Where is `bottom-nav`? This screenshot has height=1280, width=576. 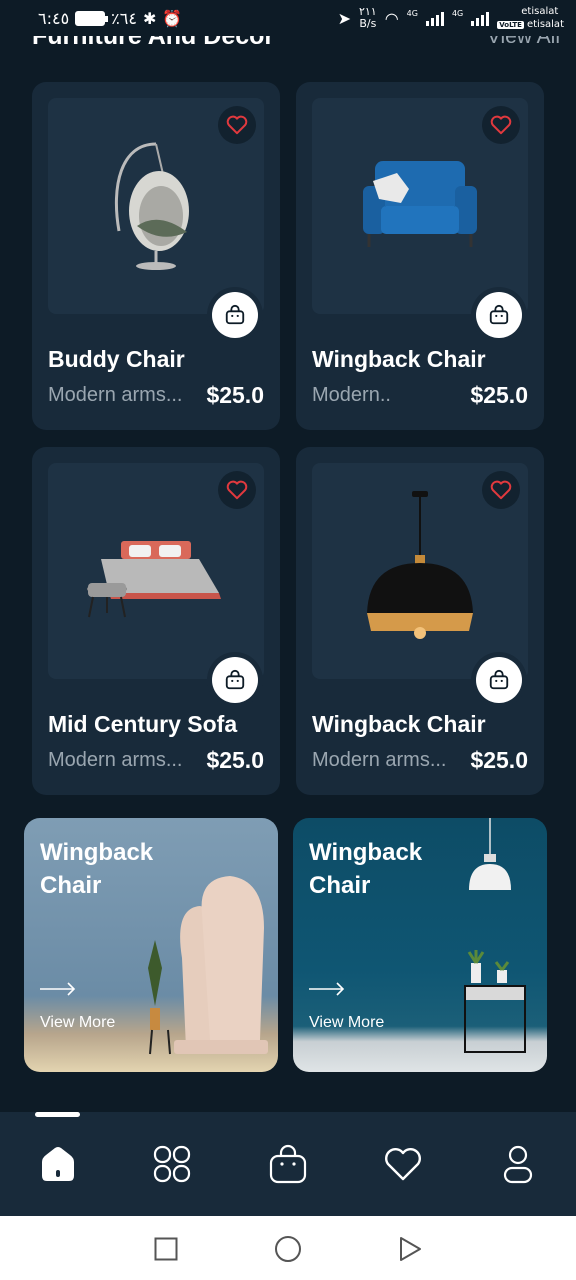 bottom-nav is located at coordinates (288, 1164).